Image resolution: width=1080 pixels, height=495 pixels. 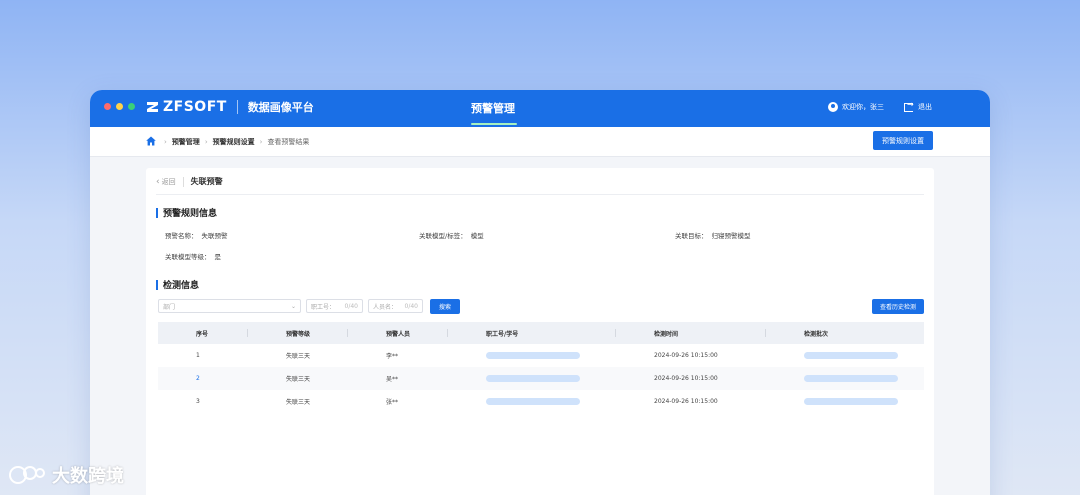 I want to click on breadcrumb-item-rule-settings: 预警规则设置, so click(x=234, y=142).